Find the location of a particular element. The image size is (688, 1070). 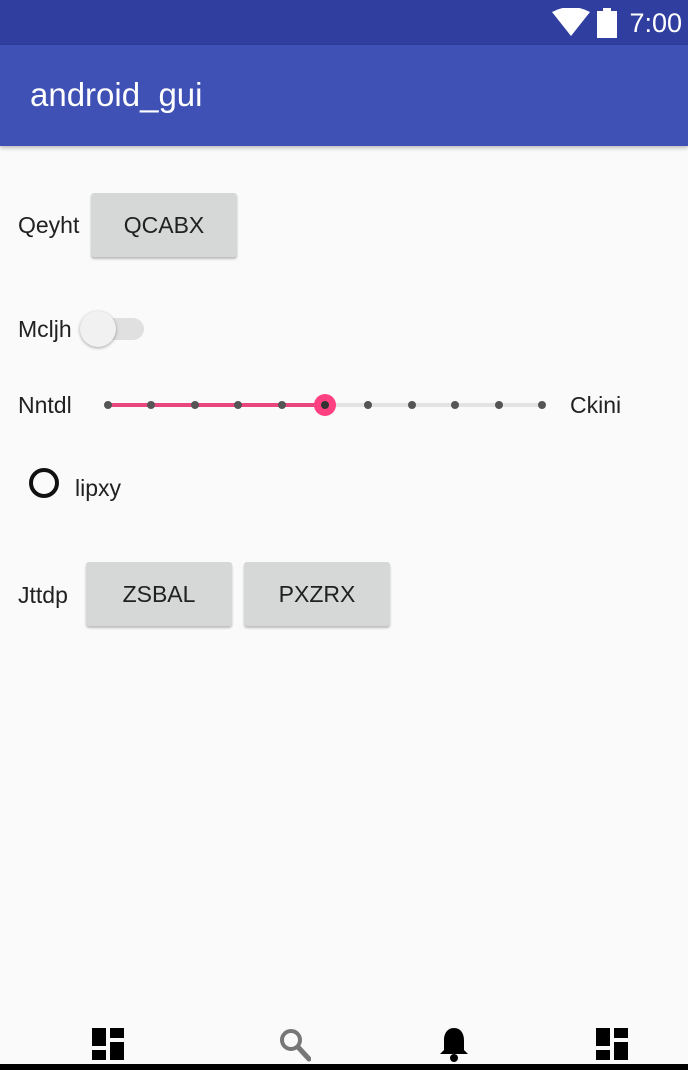

label-jttdp: Jttdp is located at coordinates (43, 595).